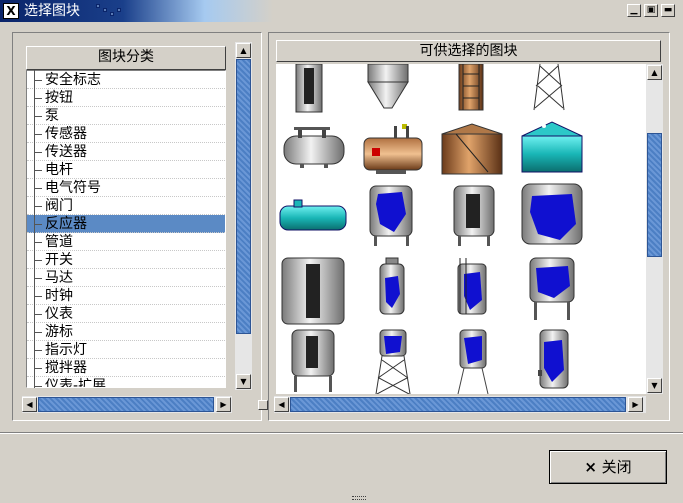 The image size is (683, 503). Describe the element at coordinates (126, 368) in the screenshot. I see `tree-item: 搅拌器` at that location.